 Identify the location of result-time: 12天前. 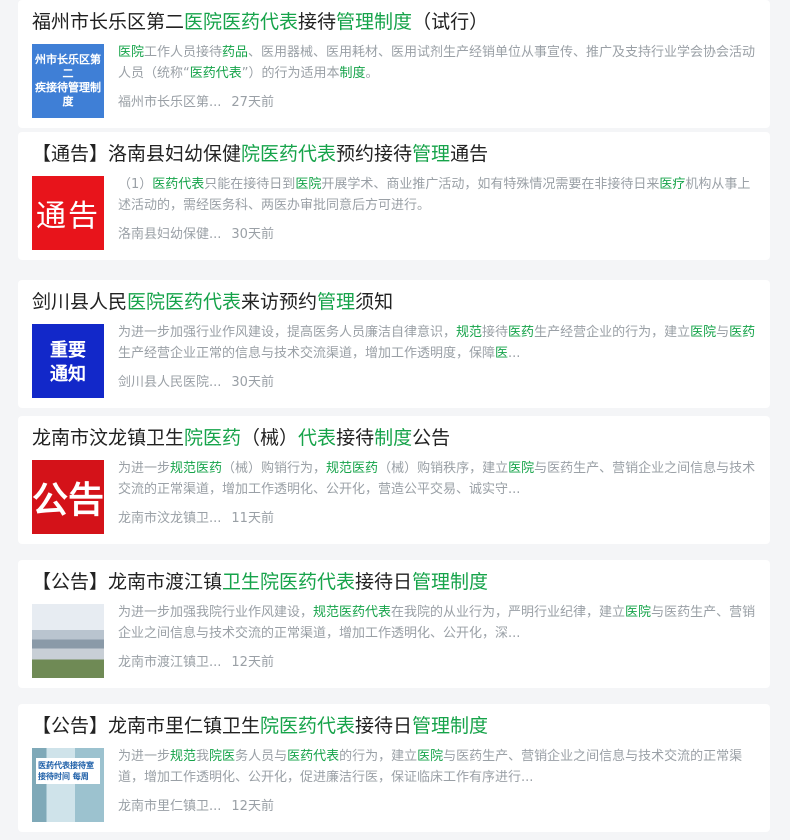
(252, 662).